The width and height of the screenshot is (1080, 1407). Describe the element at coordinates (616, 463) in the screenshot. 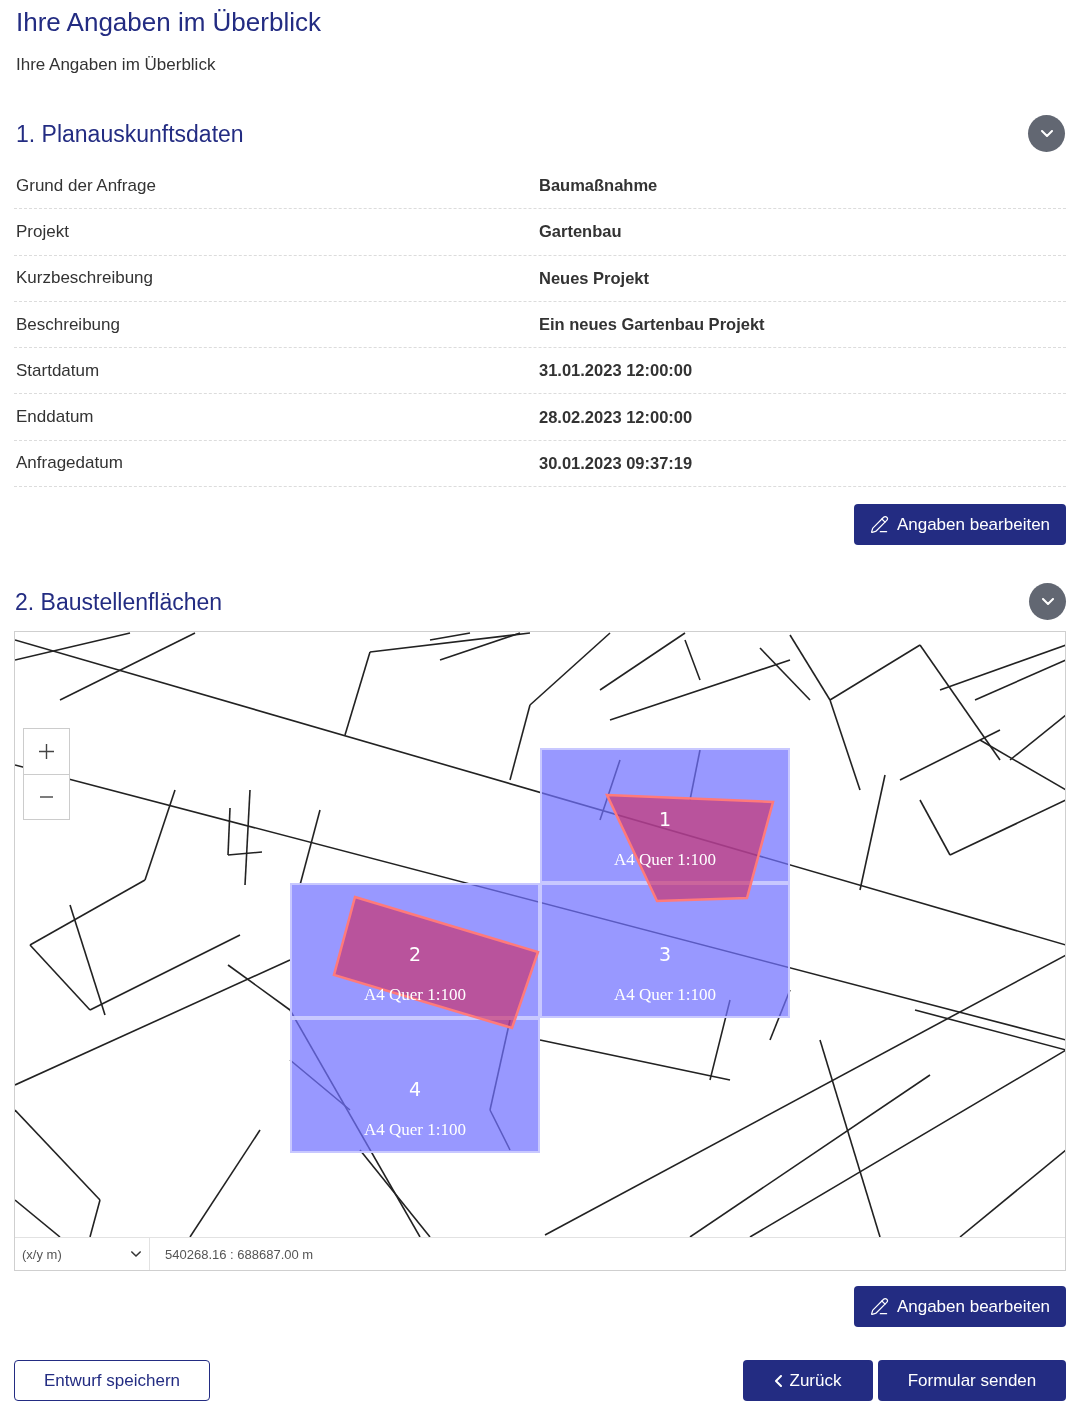

I see `field-value: 30.01.2023 09:37:19` at that location.